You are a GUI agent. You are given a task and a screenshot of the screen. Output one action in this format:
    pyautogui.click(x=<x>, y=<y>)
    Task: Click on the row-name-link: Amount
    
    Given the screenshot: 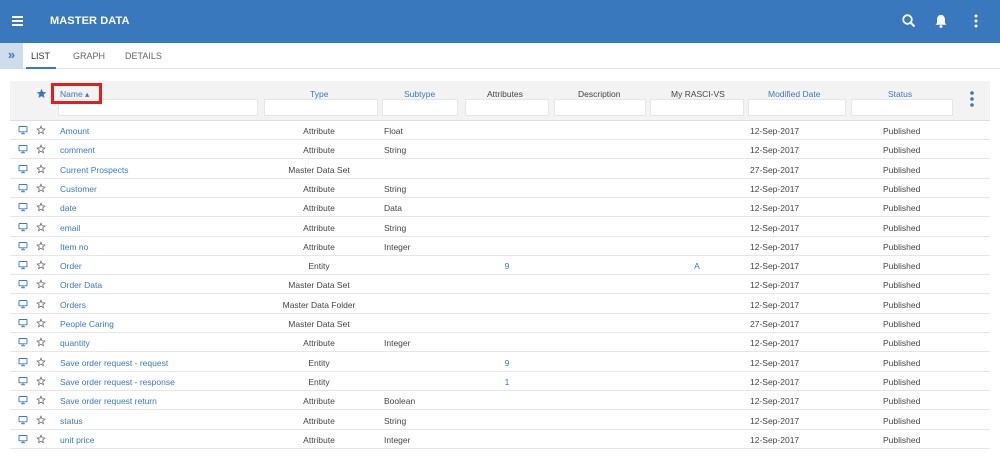 What is the action you would take?
    pyautogui.click(x=74, y=131)
    